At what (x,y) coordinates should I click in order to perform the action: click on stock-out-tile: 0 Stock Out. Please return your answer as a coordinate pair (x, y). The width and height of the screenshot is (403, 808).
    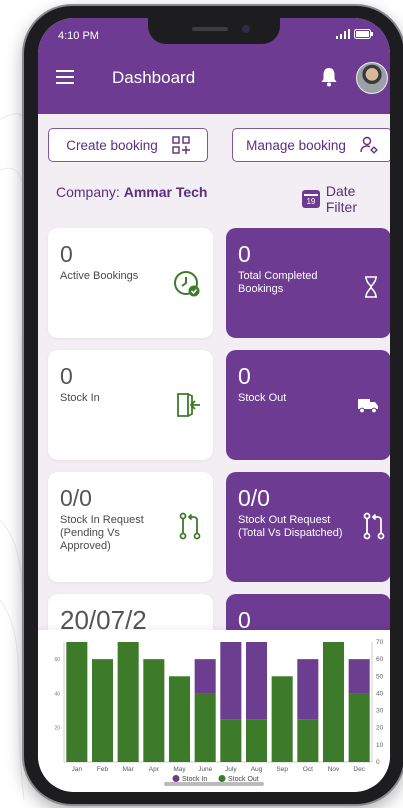
    Looking at the image, I should click on (308, 405).